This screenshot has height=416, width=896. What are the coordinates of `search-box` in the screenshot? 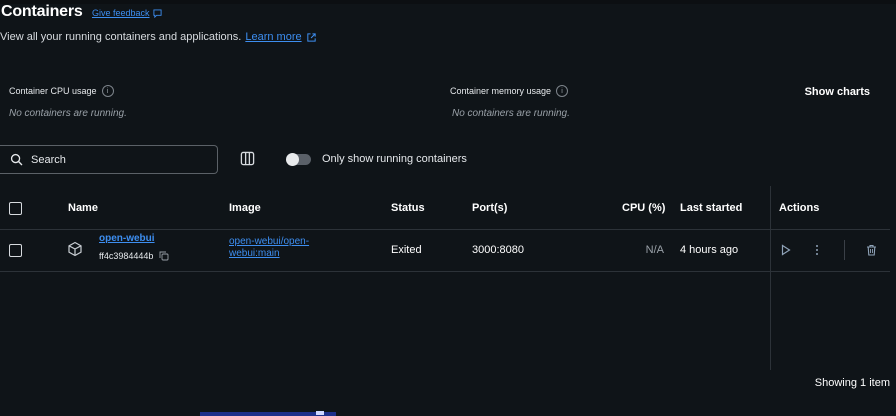 It's located at (109, 159).